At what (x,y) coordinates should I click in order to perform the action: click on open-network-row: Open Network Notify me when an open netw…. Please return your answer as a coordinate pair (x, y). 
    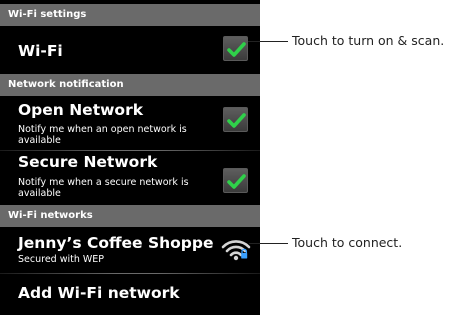
    Looking at the image, I should click on (130, 123).